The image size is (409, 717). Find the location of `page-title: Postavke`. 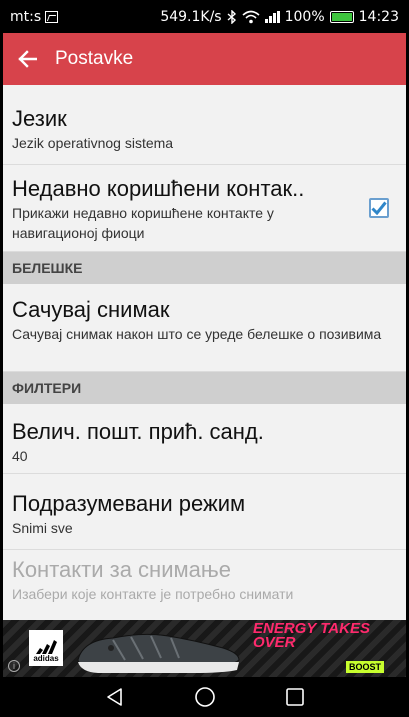

page-title: Postavke is located at coordinates (94, 58).